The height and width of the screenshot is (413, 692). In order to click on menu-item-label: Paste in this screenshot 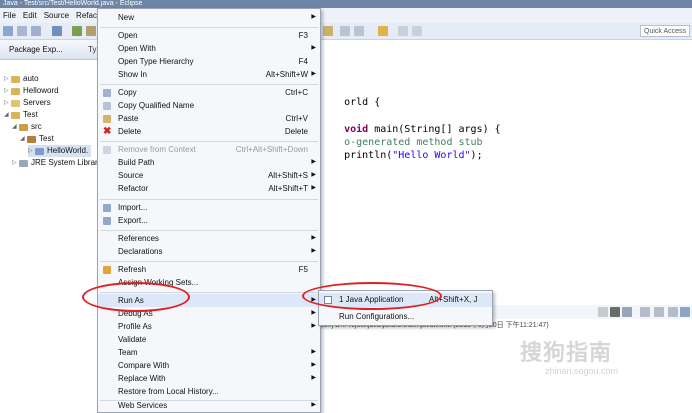, I will do `click(128, 118)`.